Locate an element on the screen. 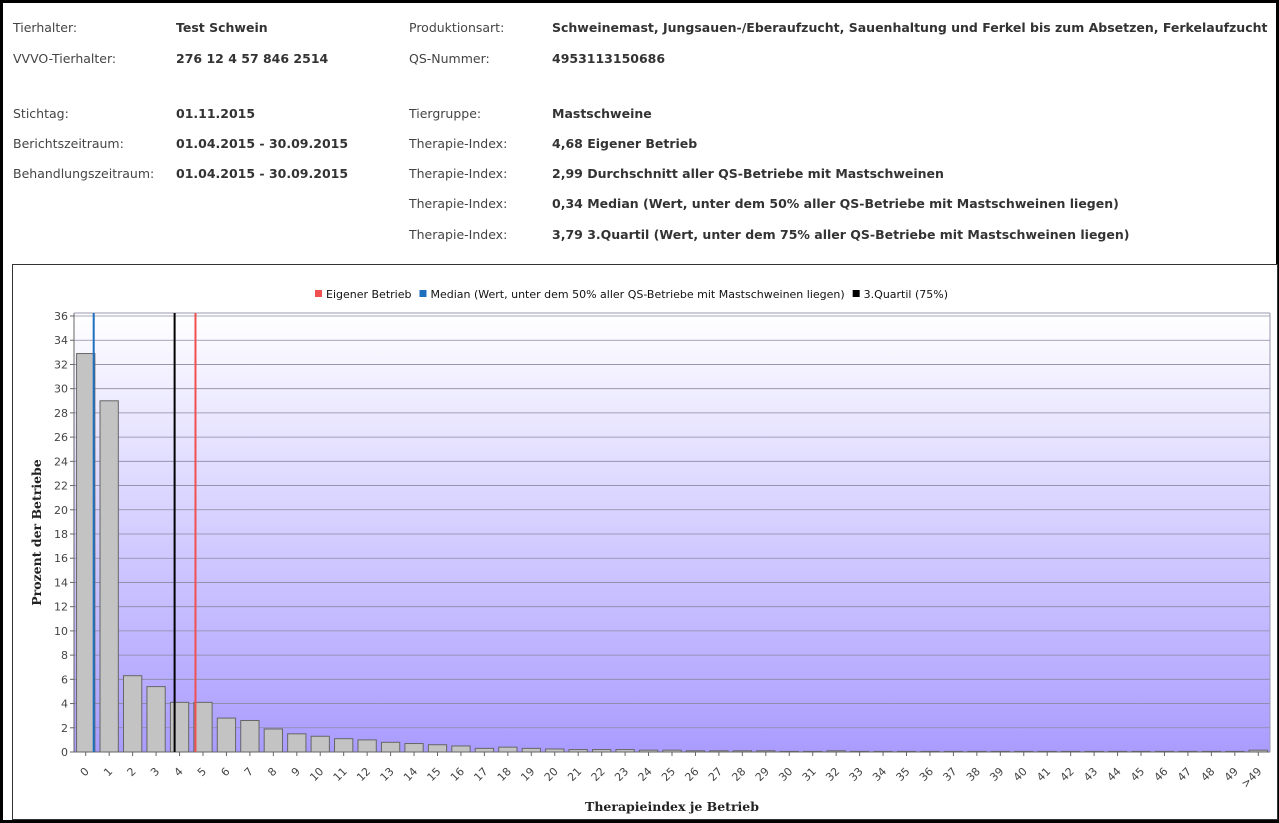 Image resolution: width=1279 pixels, height=823 pixels. x-tick-label: 23 is located at coordinates (621, 774).